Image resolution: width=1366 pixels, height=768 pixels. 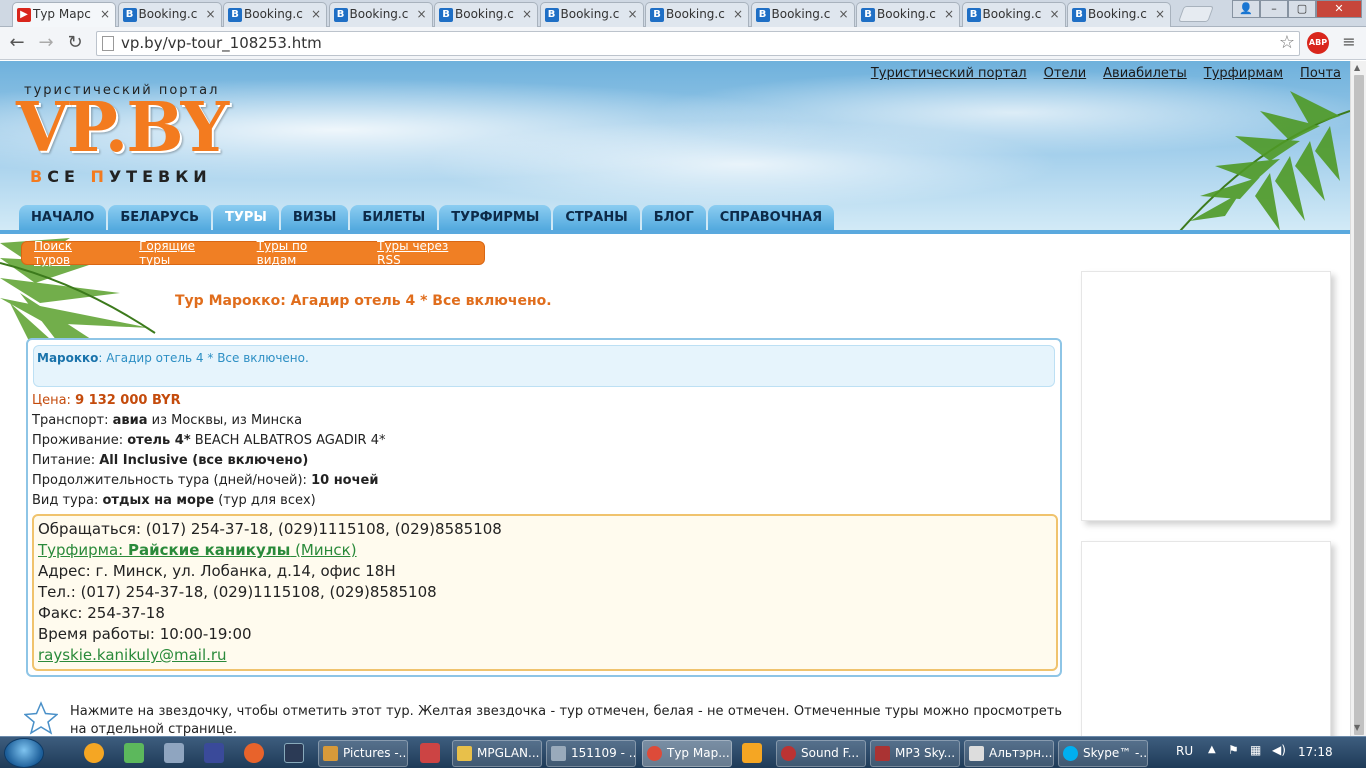 What do you see at coordinates (654, 753) in the screenshot?
I see `chrome-icon` at bounding box center [654, 753].